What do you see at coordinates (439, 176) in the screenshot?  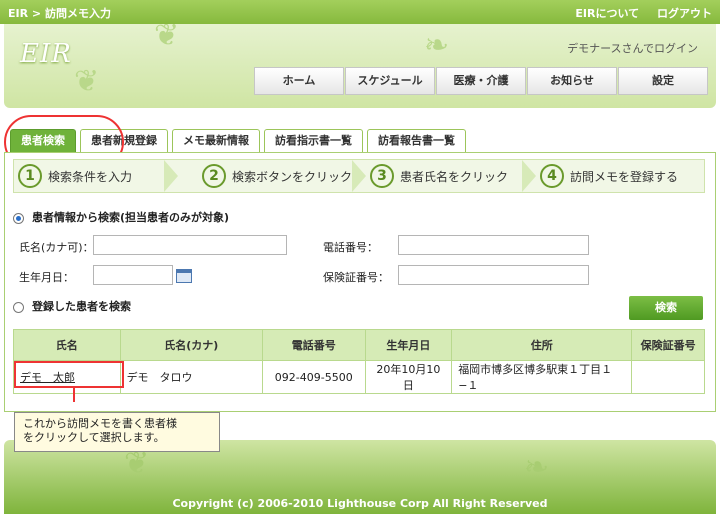 I see `step-3: 3 患者氏名をクリック` at bounding box center [439, 176].